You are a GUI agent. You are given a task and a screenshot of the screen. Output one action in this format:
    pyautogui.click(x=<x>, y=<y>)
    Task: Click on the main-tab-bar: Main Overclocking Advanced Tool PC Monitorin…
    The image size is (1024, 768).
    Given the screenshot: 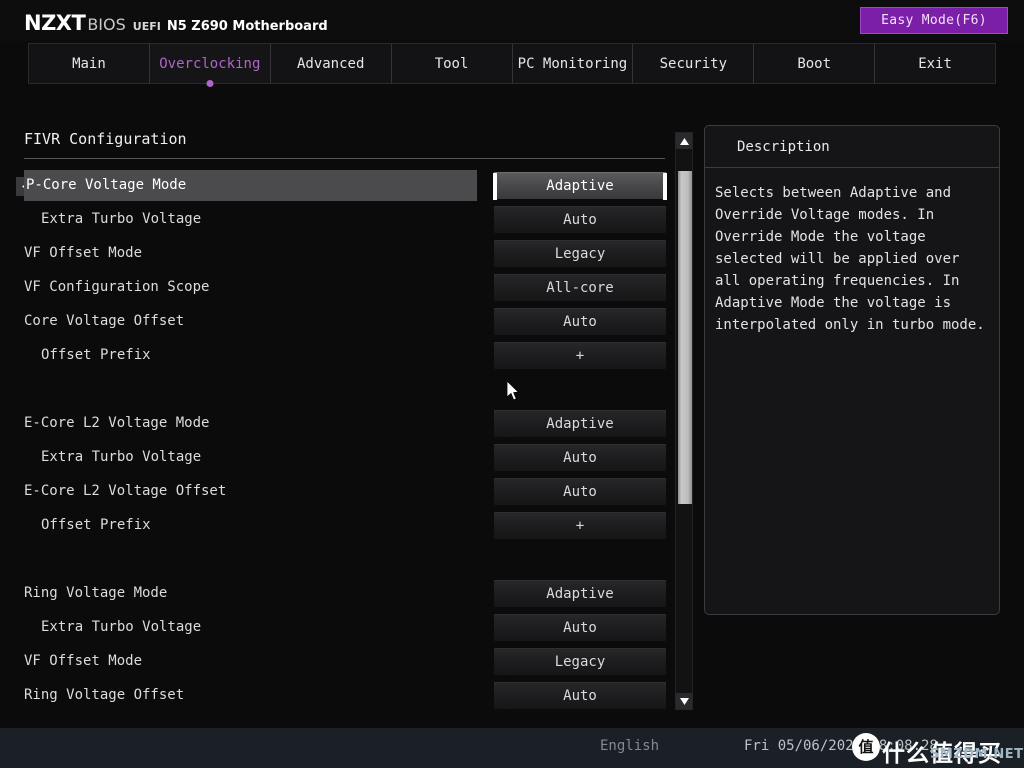 What is the action you would take?
    pyautogui.click(x=512, y=65)
    